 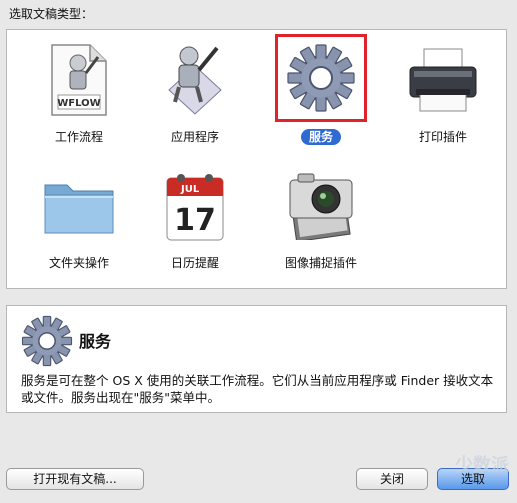 What do you see at coordinates (321, 206) in the screenshot?
I see `camera-icon` at bounding box center [321, 206].